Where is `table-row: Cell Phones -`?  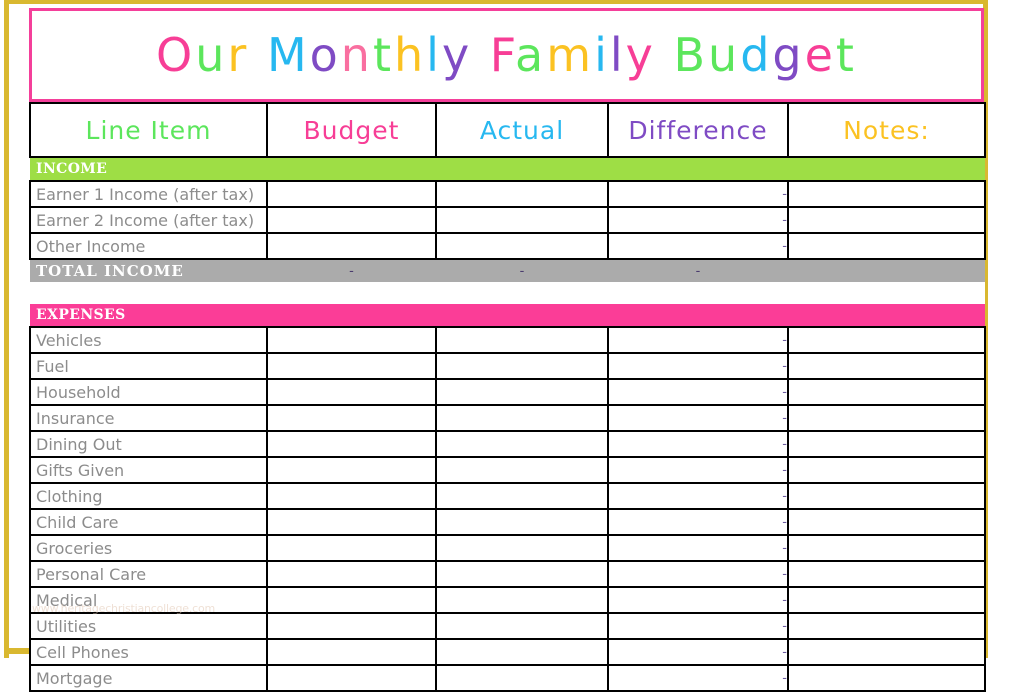 table-row: Cell Phones - is located at coordinates (507, 652).